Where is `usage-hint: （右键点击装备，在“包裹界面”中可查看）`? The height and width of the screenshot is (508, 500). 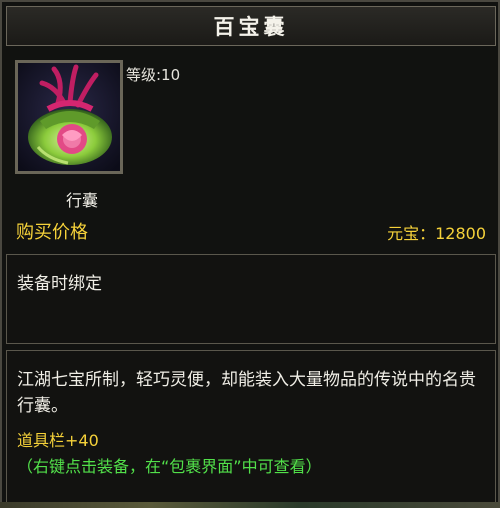
usage-hint: （右键点击装备，在“包裹界面”中可查看） is located at coordinates (169, 466).